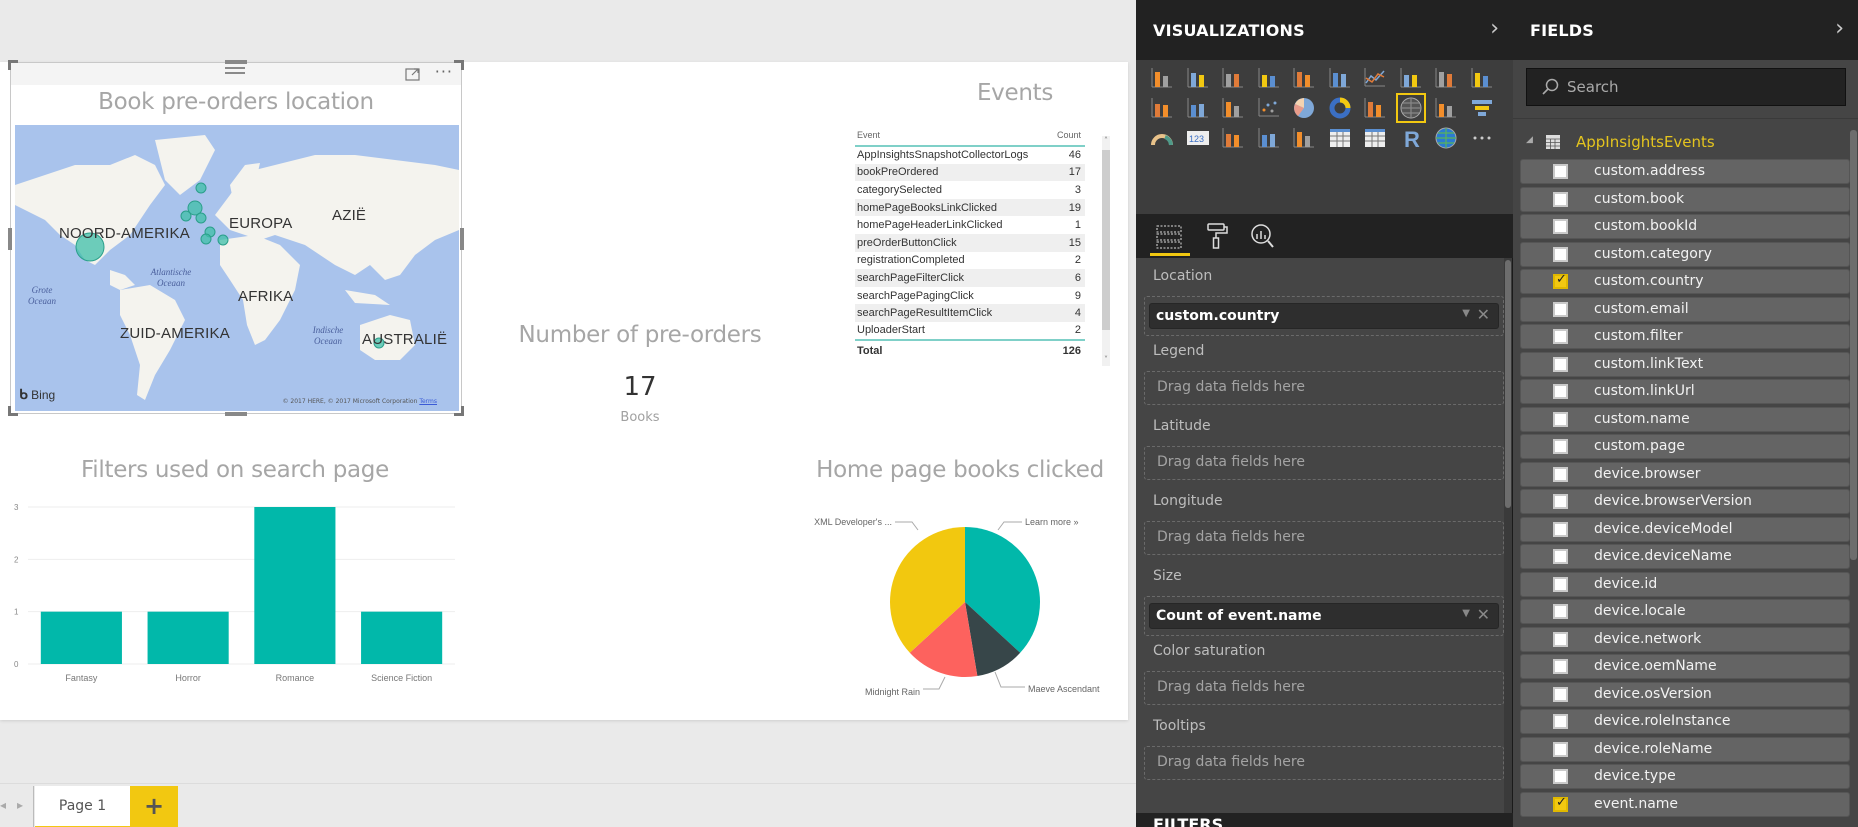 Image resolution: width=1858 pixels, height=827 pixels. I want to click on filled-map-icon, so click(1446, 108).